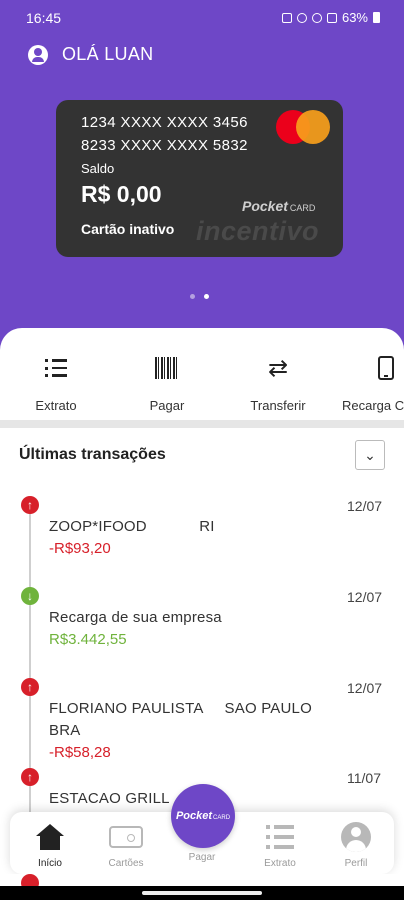 This screenshot has width=404, height=900. Describe the element at coordinates (50, 837) in the screenshot. I see `home-icon` at that location.